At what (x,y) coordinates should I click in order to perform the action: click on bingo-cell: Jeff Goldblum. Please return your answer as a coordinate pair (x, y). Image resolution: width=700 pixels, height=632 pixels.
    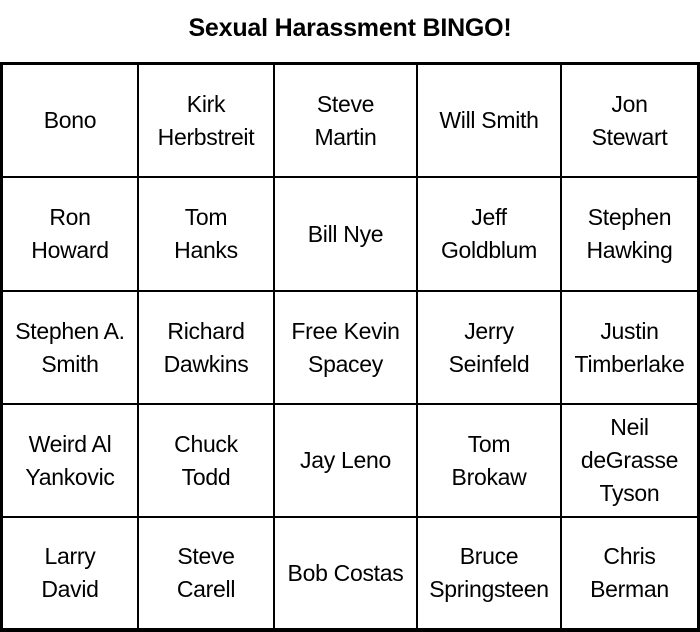
    Looking at the image, I should click on (490, 235).